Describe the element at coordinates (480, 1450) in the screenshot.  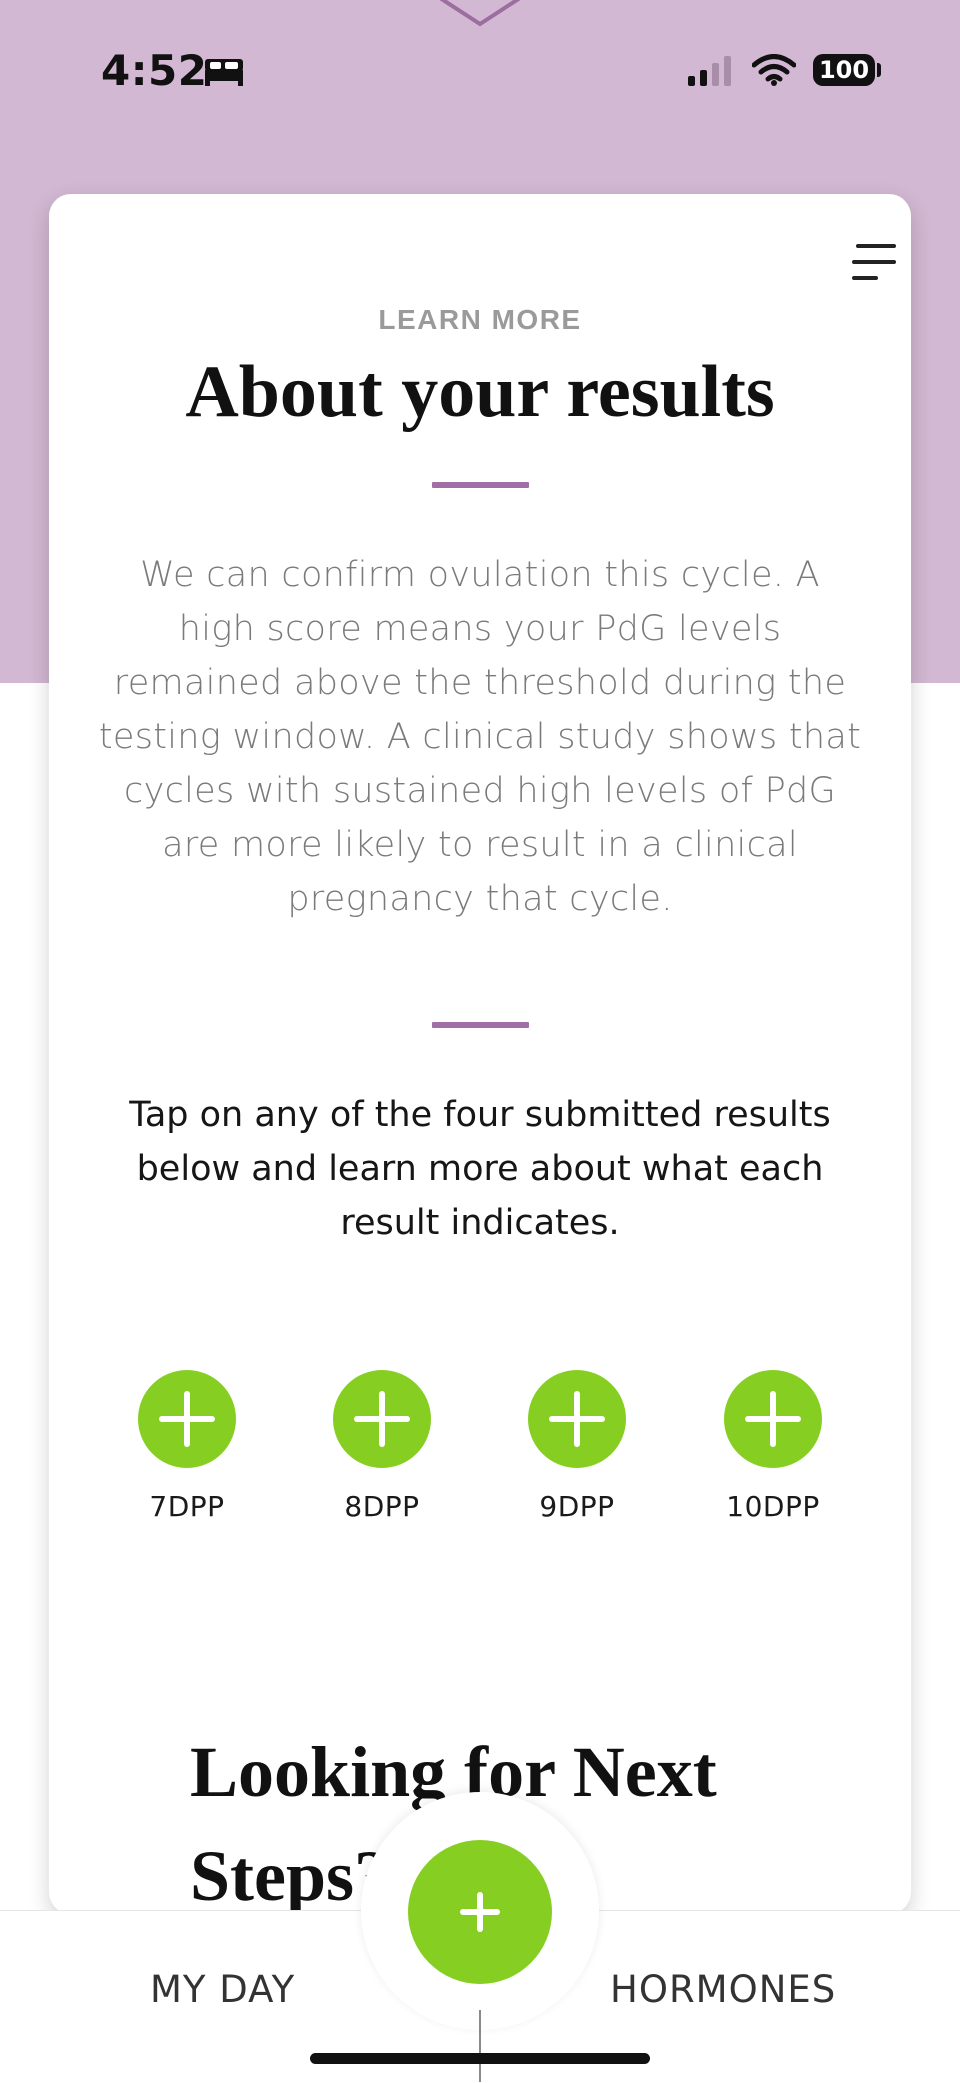
I see `result-buttons: 7DPP 8DPP 9DPP 10DPP` at that location.